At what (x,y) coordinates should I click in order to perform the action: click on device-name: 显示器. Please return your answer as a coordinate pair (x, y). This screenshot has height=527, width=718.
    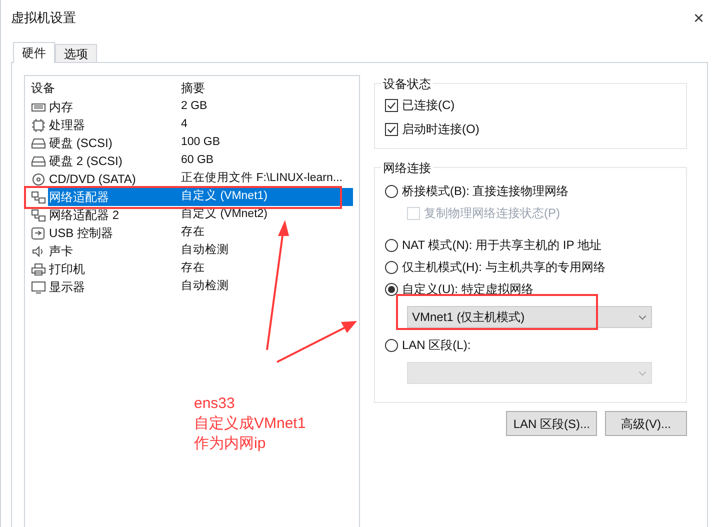
    Looking at the image, I should click on (67, 287).